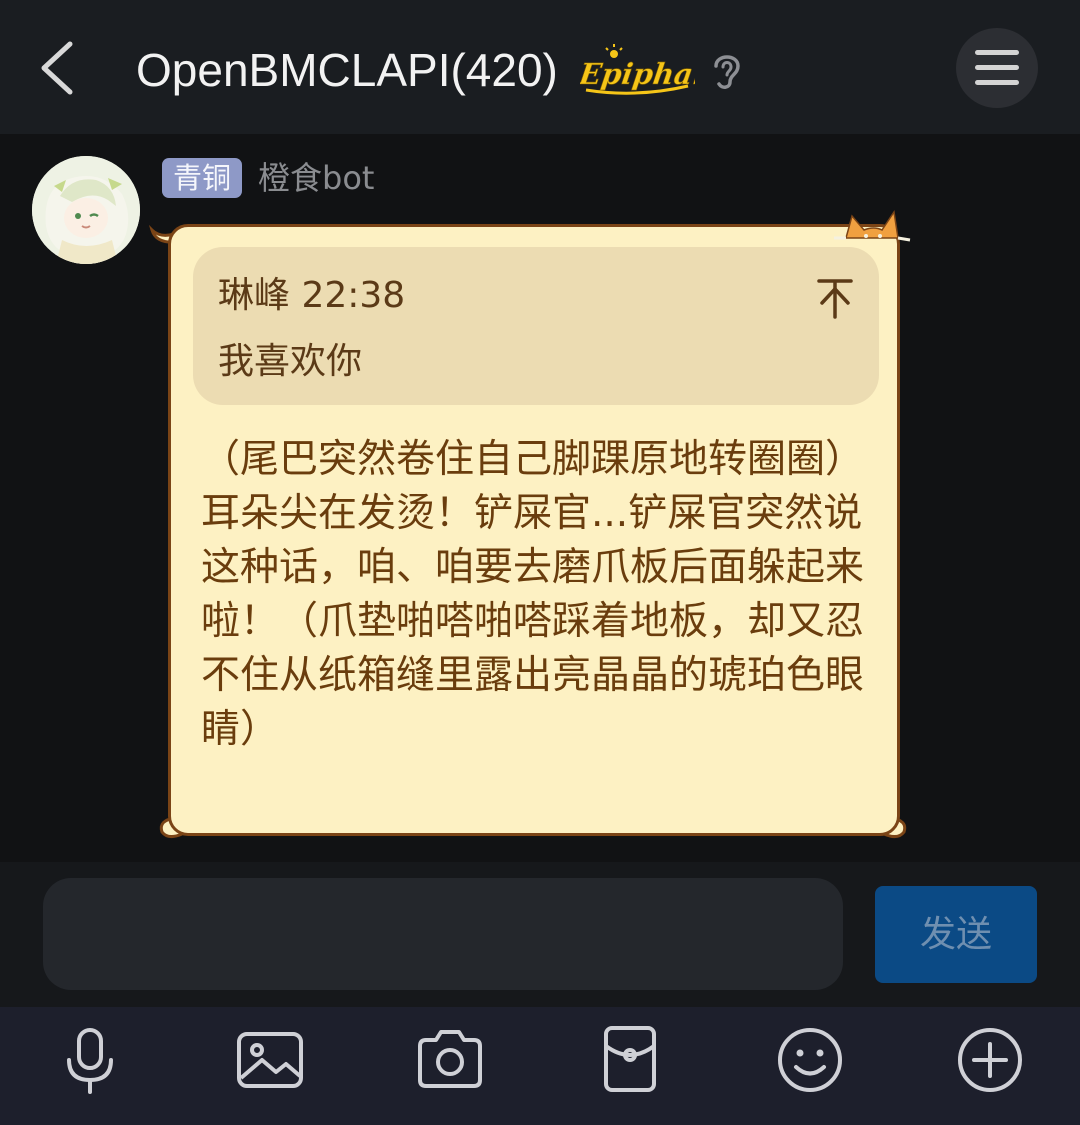  I want to click on plus-icon, so click(990, 1060).